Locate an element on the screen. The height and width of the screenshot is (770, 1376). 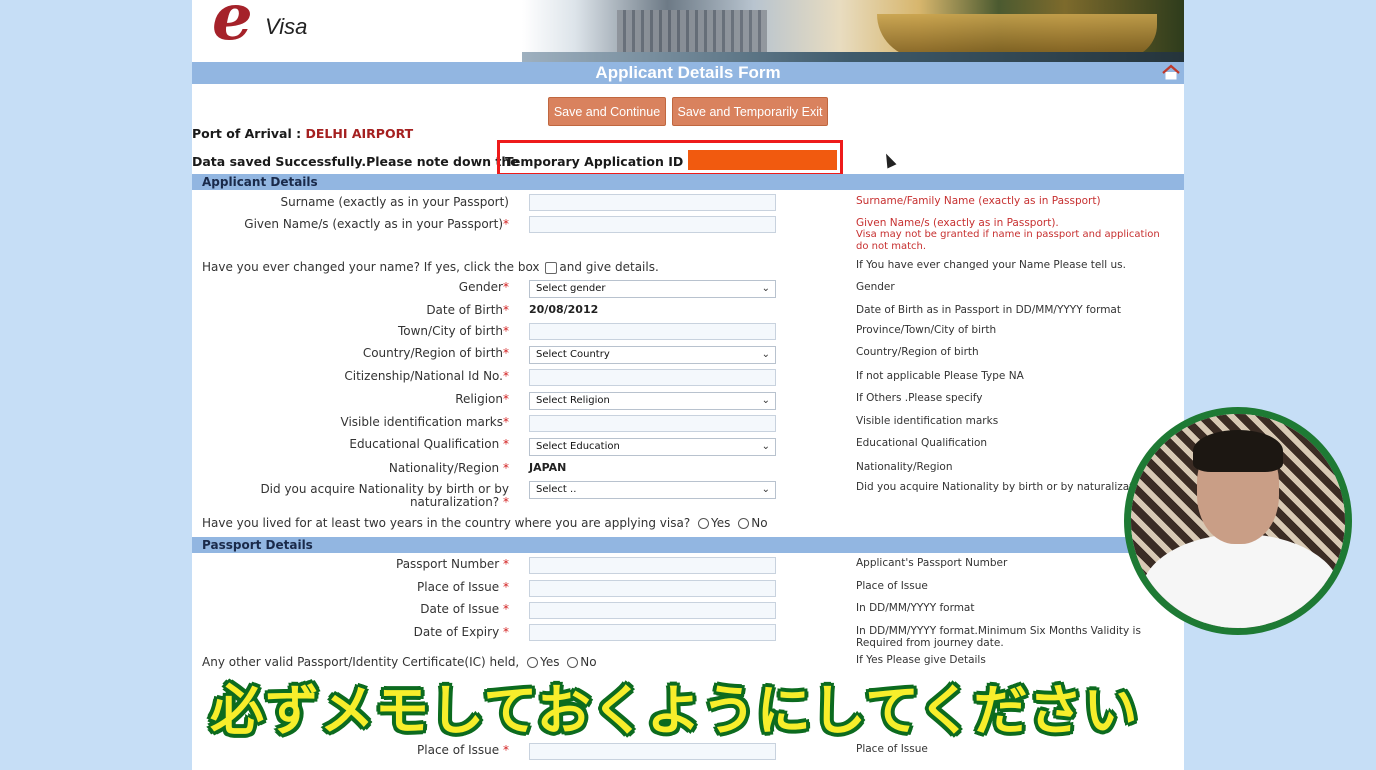
gender-select: Select gender ⌄ is located at coordinates (652, 289).